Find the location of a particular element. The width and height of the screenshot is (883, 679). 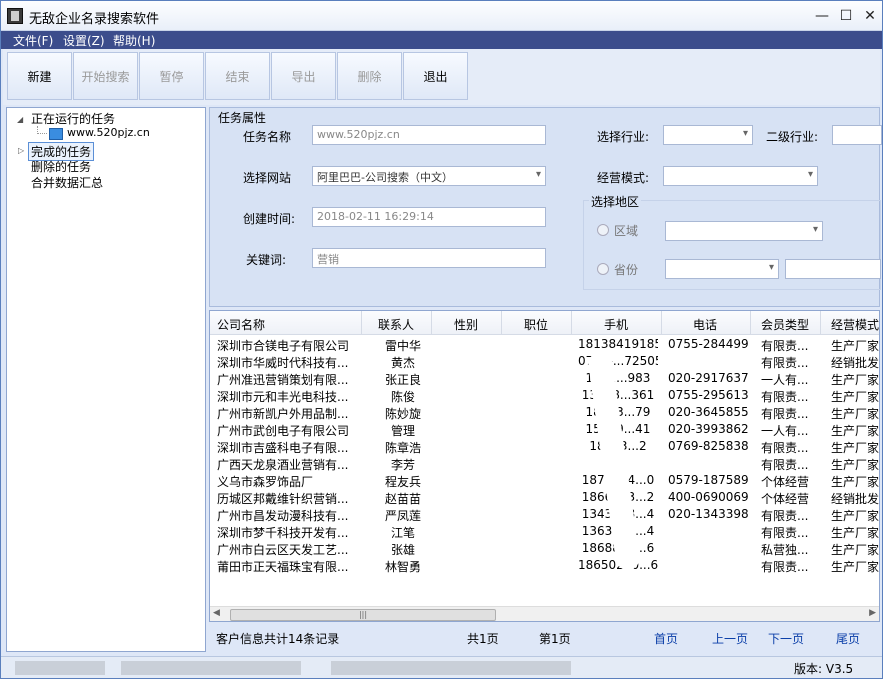

last-page-link: 尾页 is located at coordinates (848, 638).